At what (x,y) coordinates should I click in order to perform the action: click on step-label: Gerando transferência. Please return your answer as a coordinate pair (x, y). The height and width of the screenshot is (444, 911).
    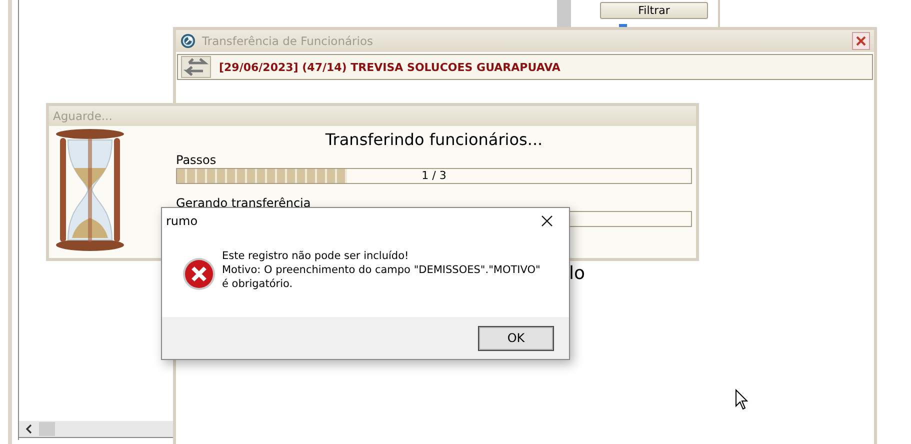
    Looking at the image, I should click on (244, 203).